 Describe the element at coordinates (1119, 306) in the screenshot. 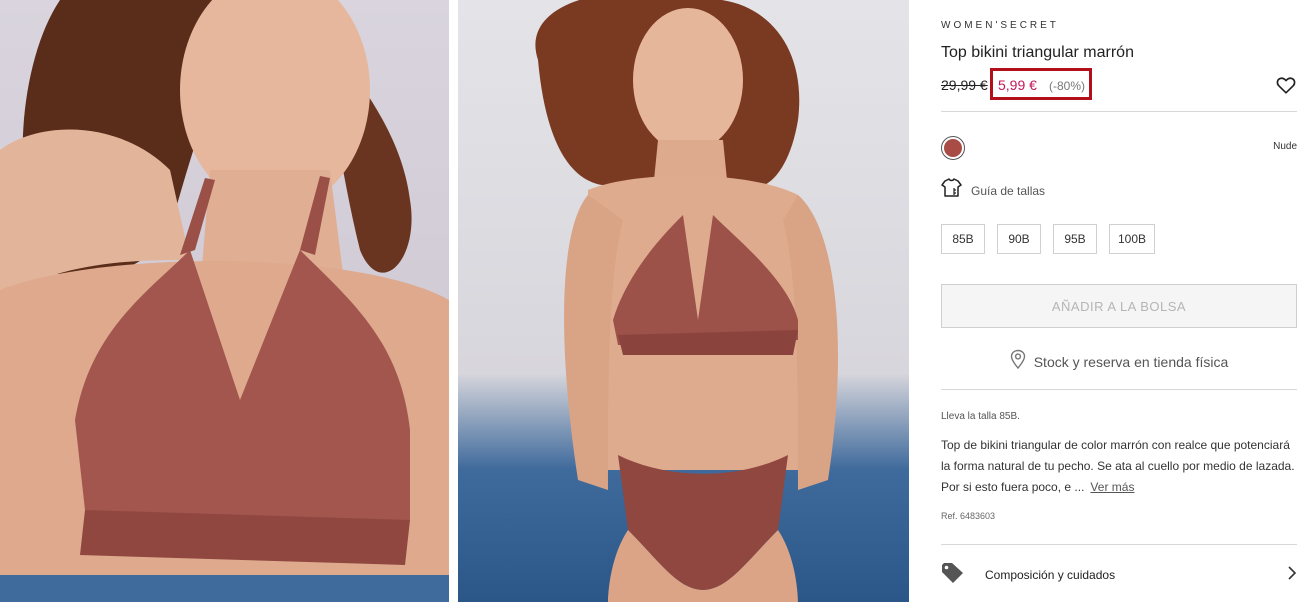

I see `add-to-bag-button: AÑADIR A LA BOLSA` at that location.